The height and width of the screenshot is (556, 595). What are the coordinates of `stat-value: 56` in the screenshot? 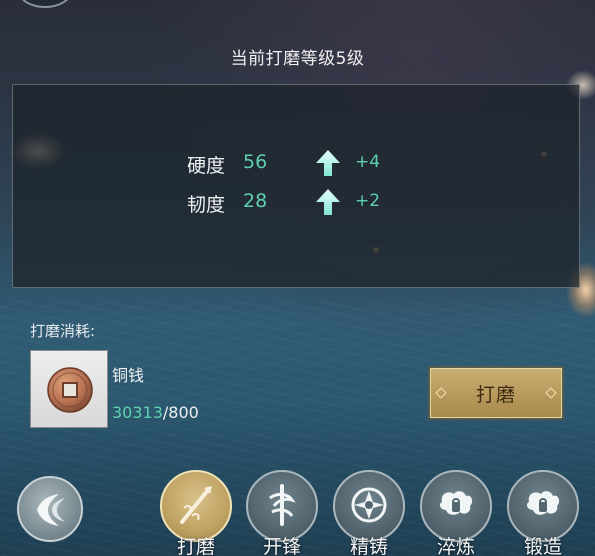 It's located at (255, 162).